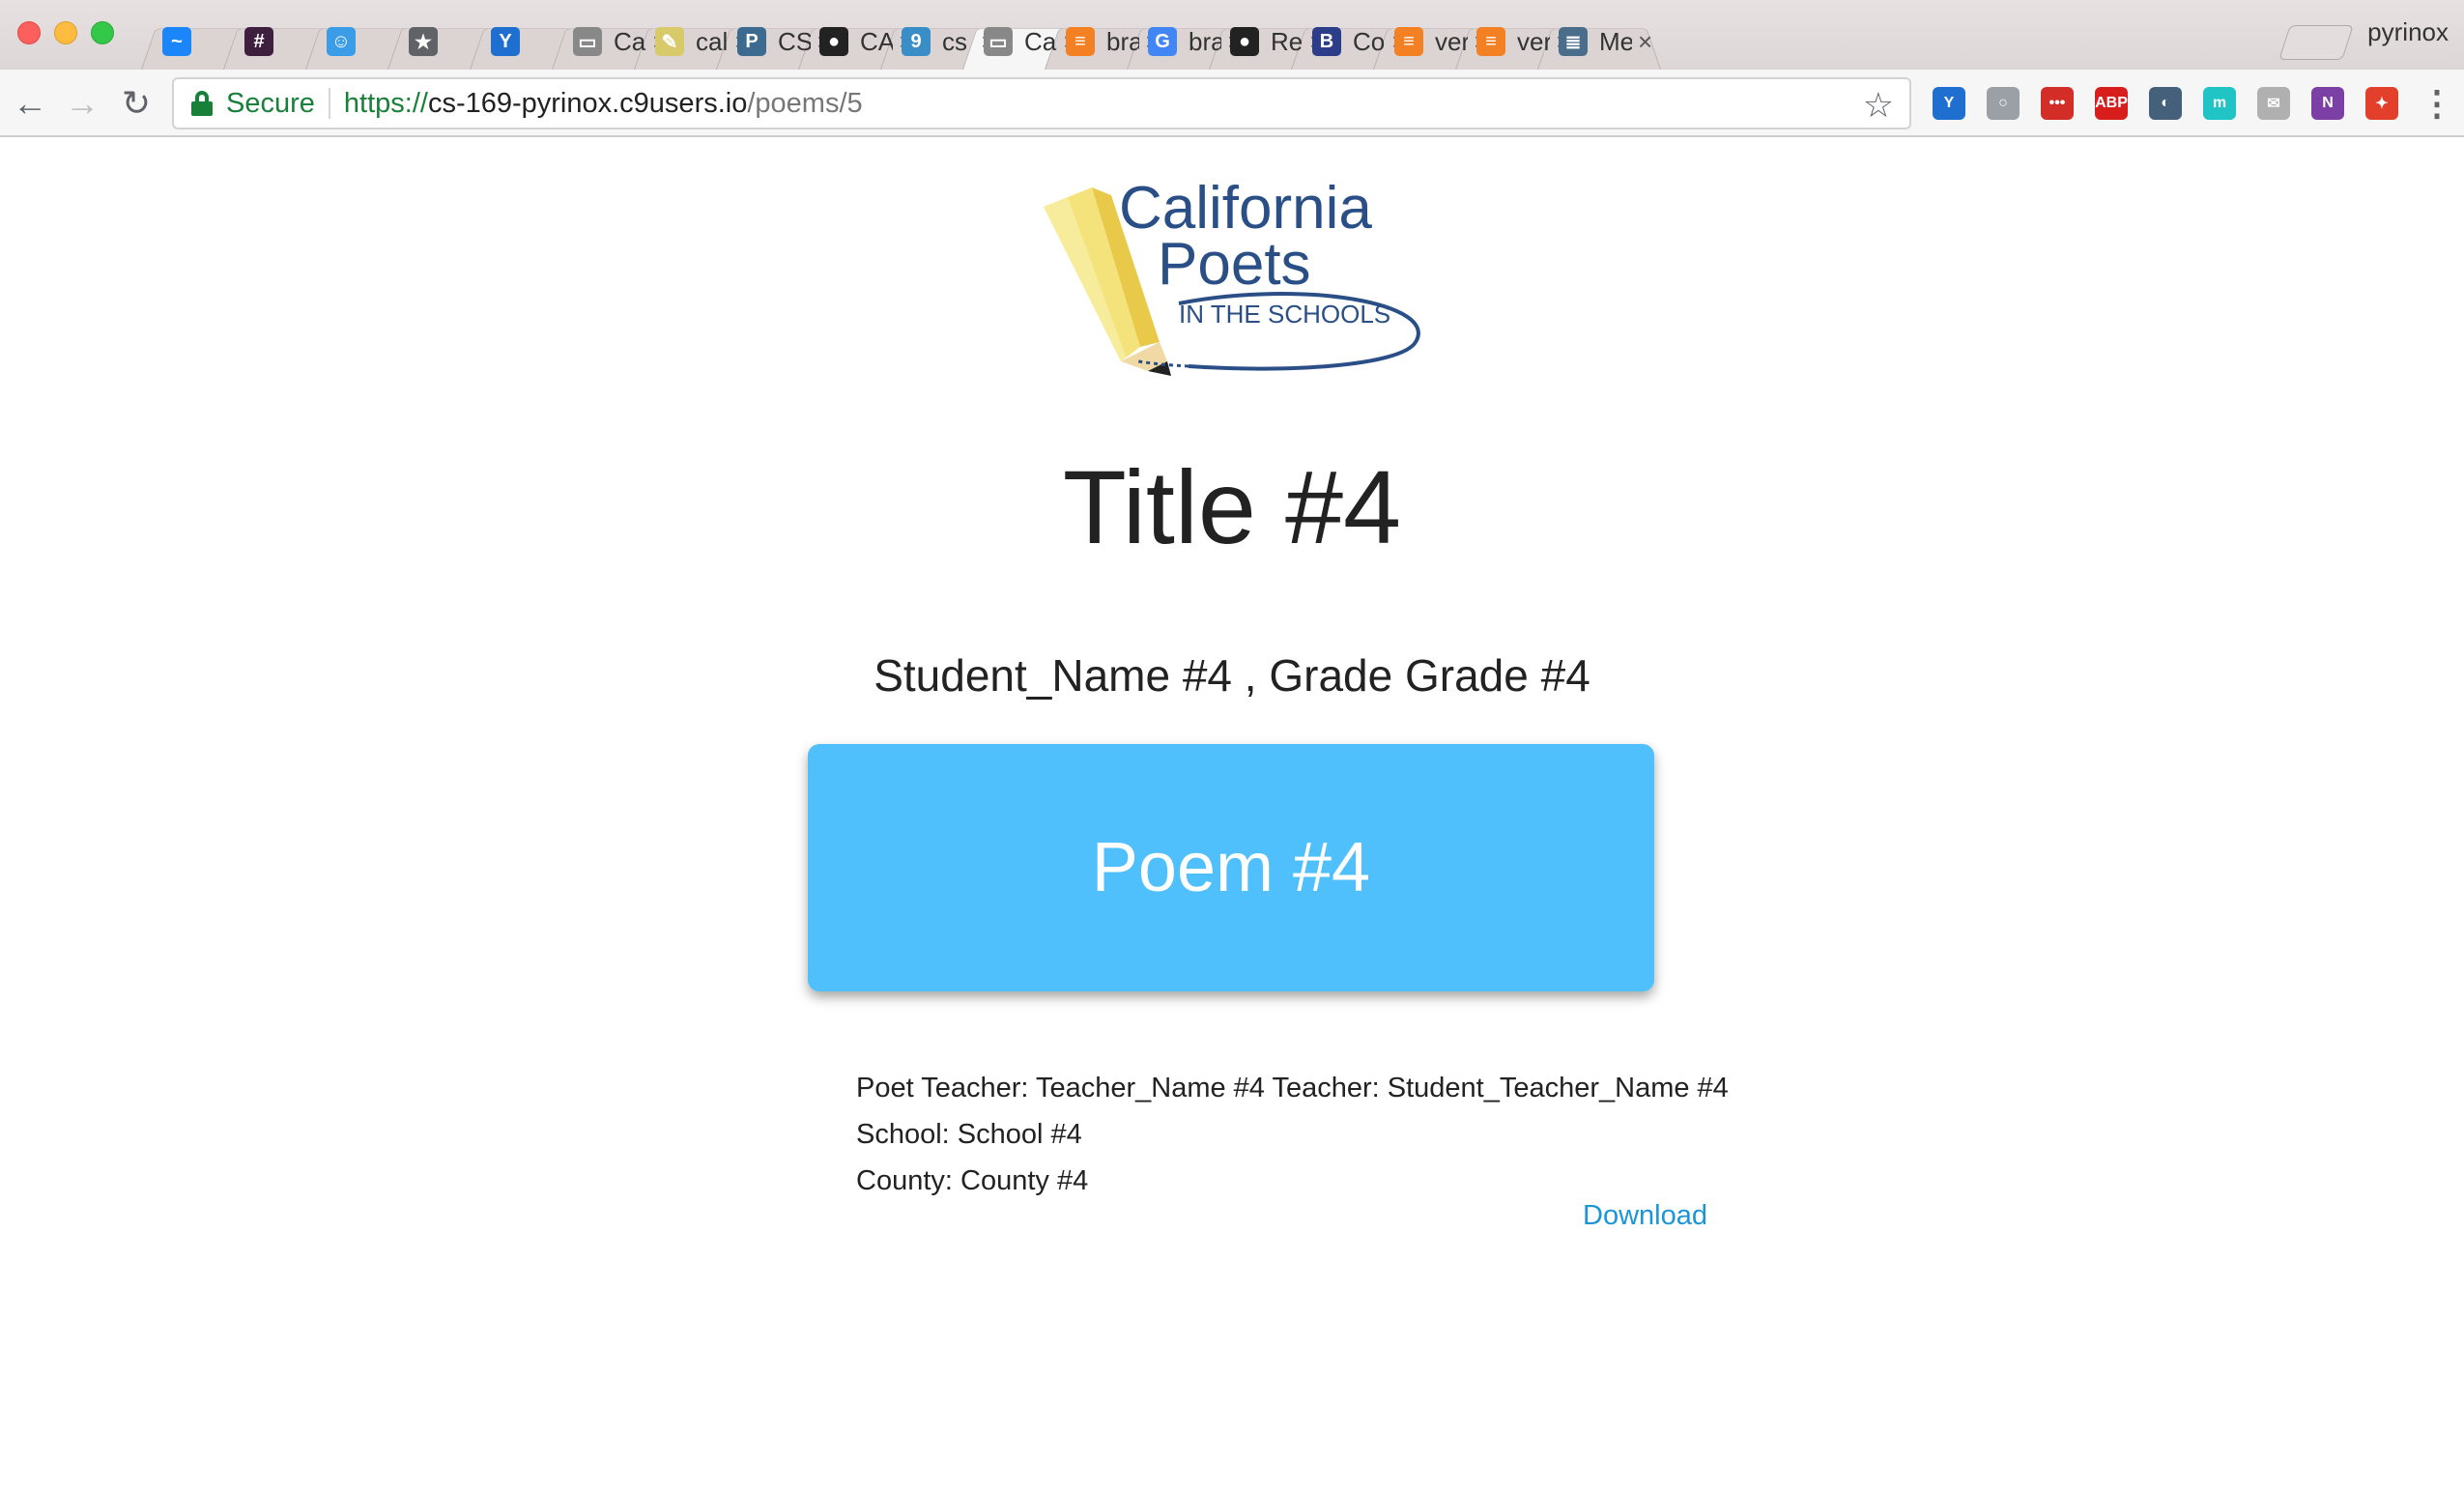  I want to click on database-icon: ≣, so click(1573, 41).